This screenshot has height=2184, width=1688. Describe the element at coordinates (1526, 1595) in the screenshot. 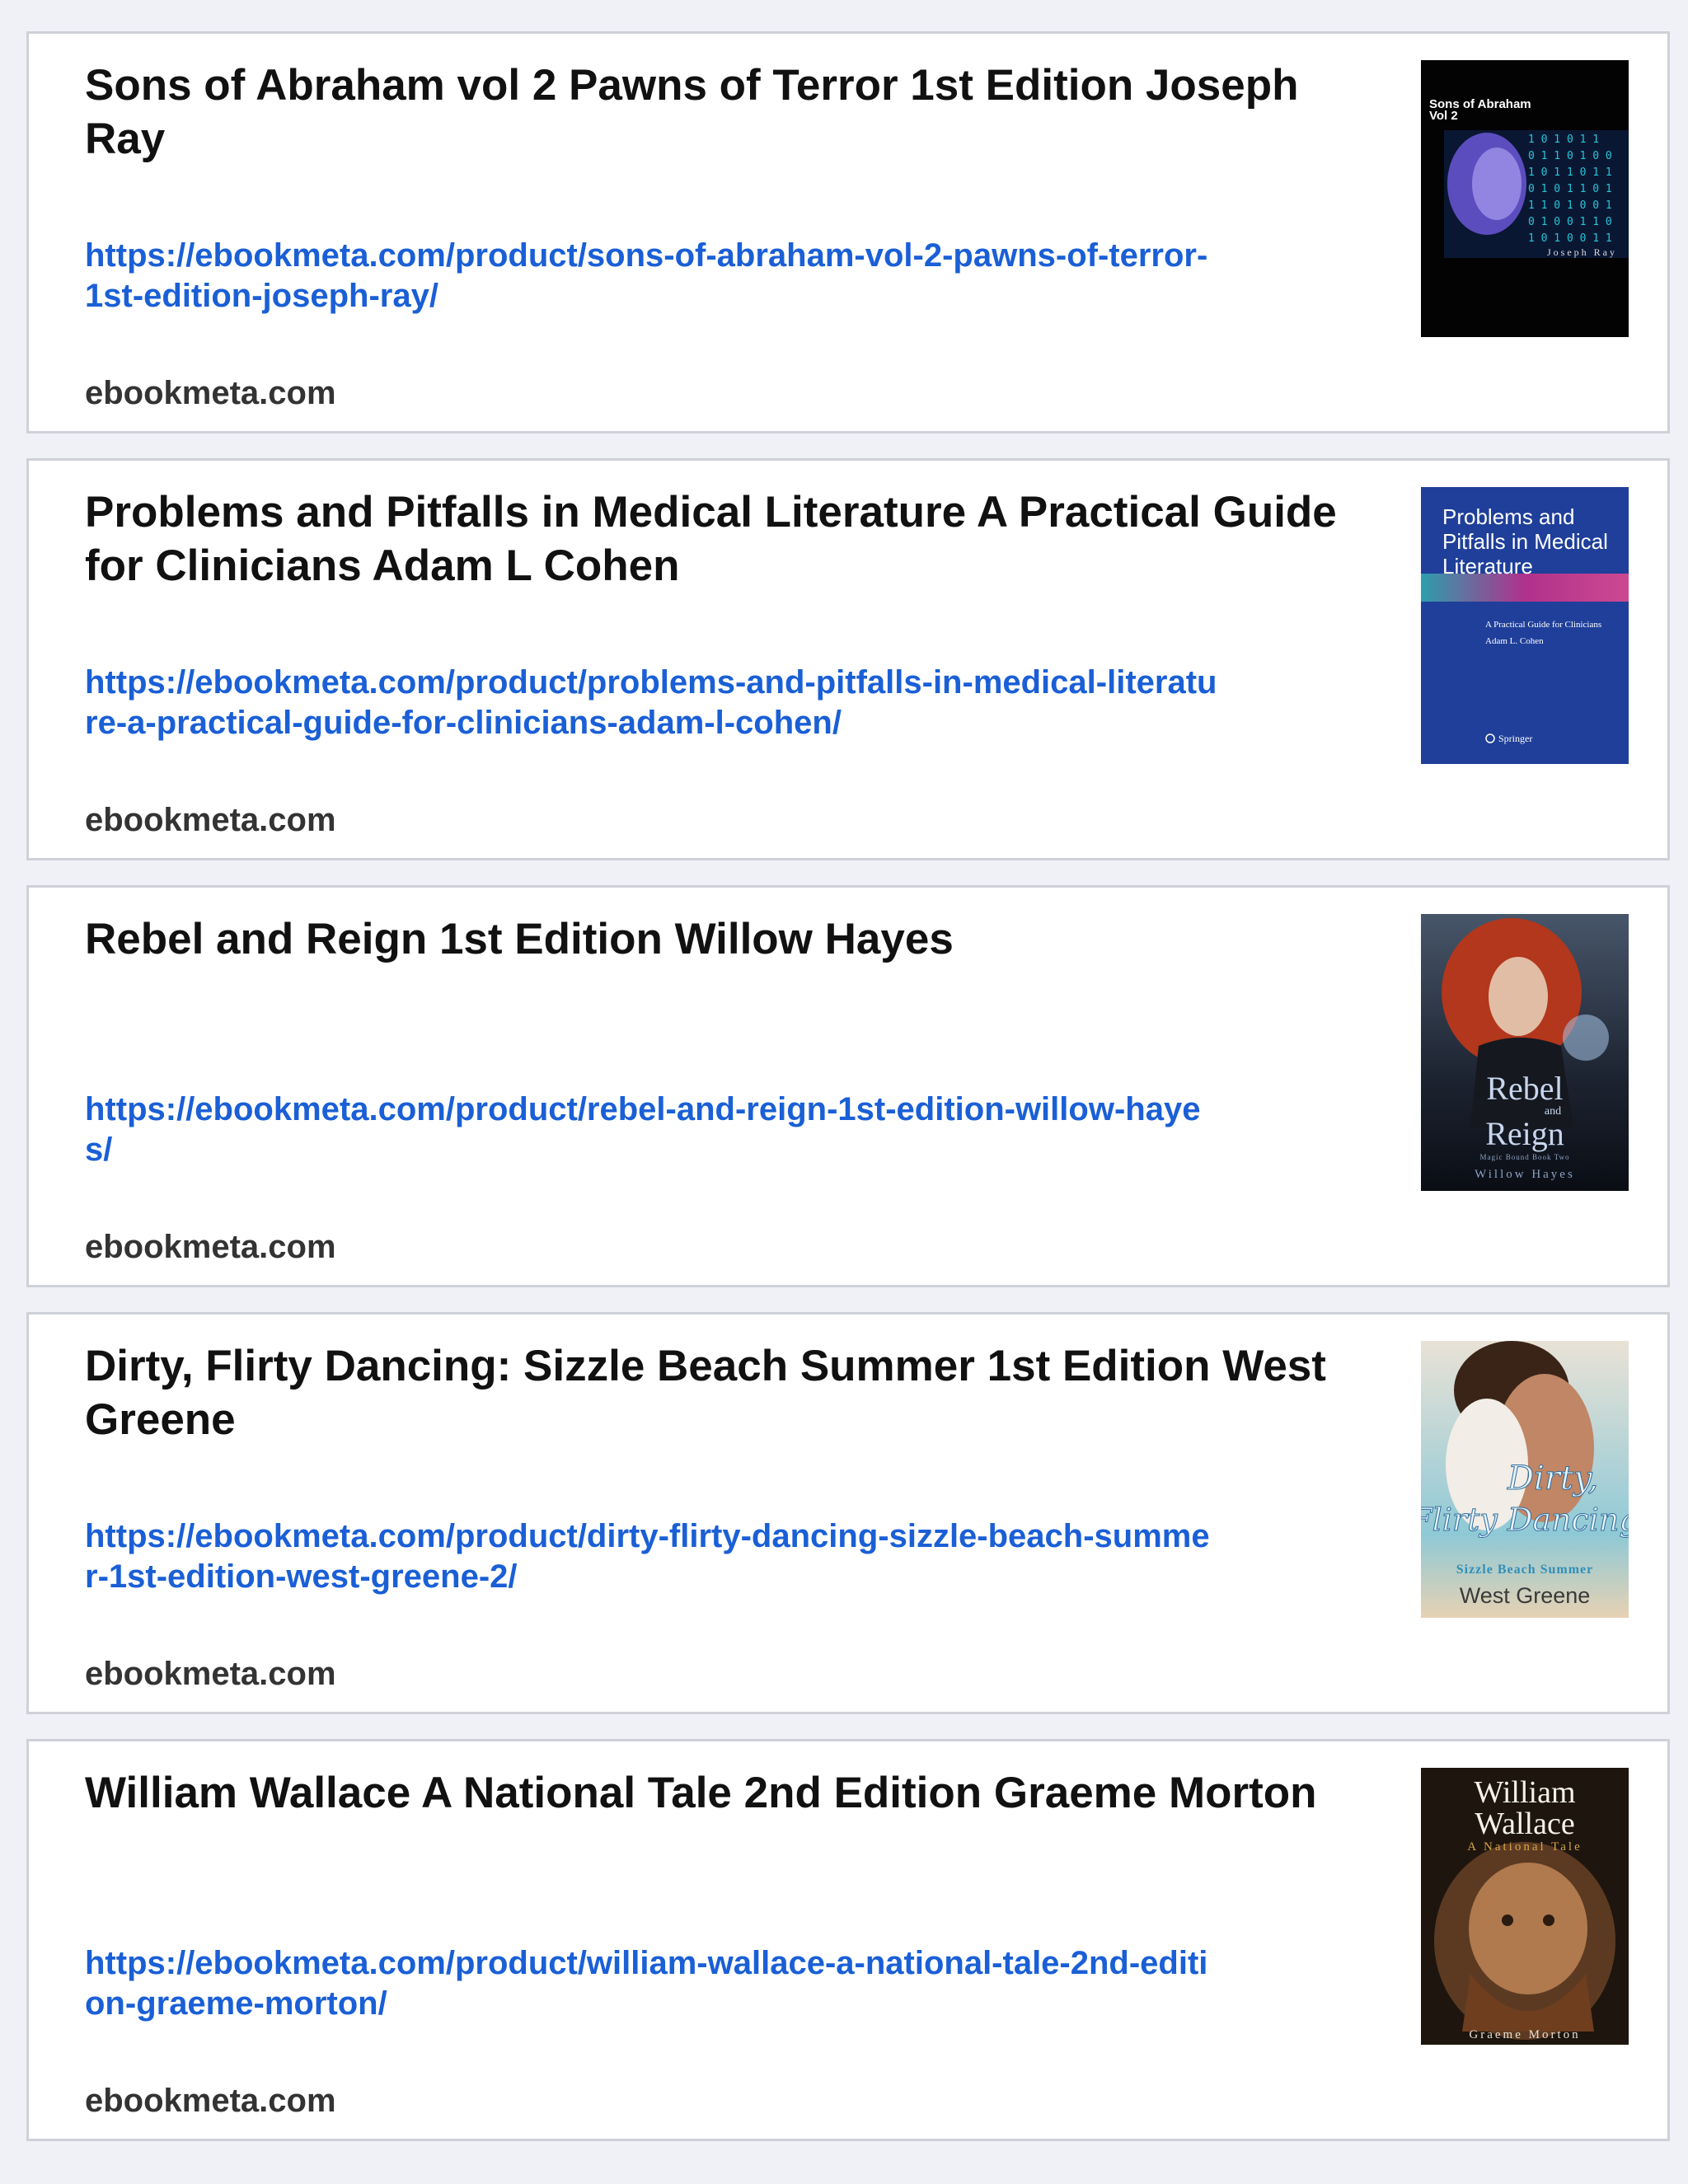

I see `cover-author: West Greene` at that location.